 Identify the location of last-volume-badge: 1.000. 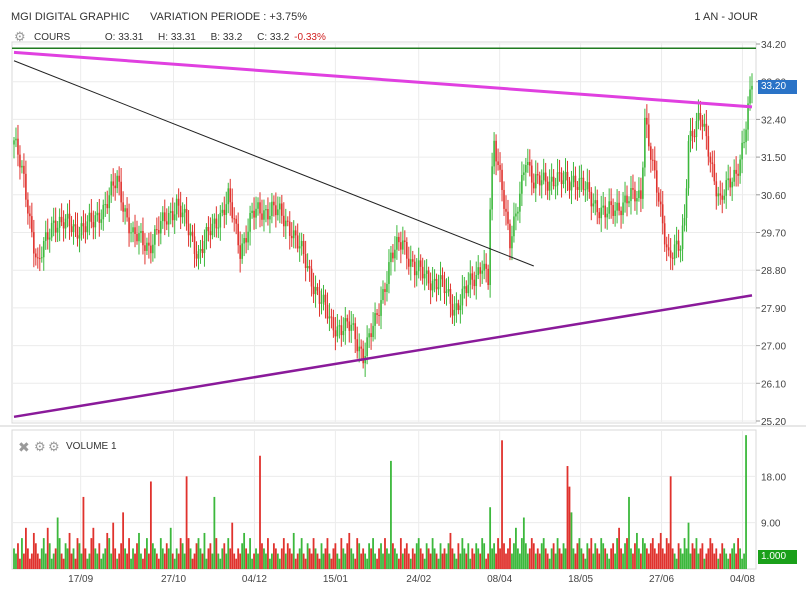
(777, 557).